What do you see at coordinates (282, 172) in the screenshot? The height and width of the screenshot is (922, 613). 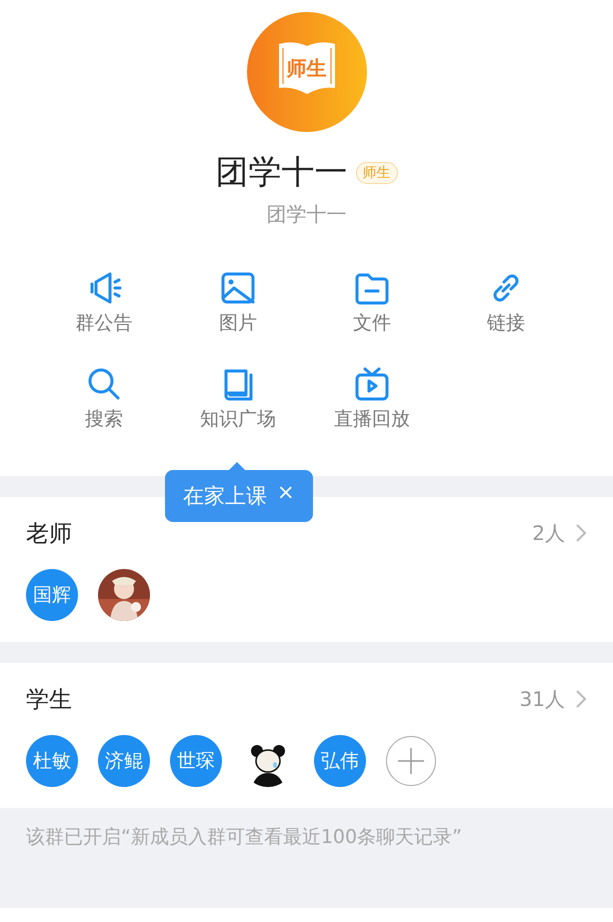 I see `group-name: 团学十一` at bounding box center [282, 172].